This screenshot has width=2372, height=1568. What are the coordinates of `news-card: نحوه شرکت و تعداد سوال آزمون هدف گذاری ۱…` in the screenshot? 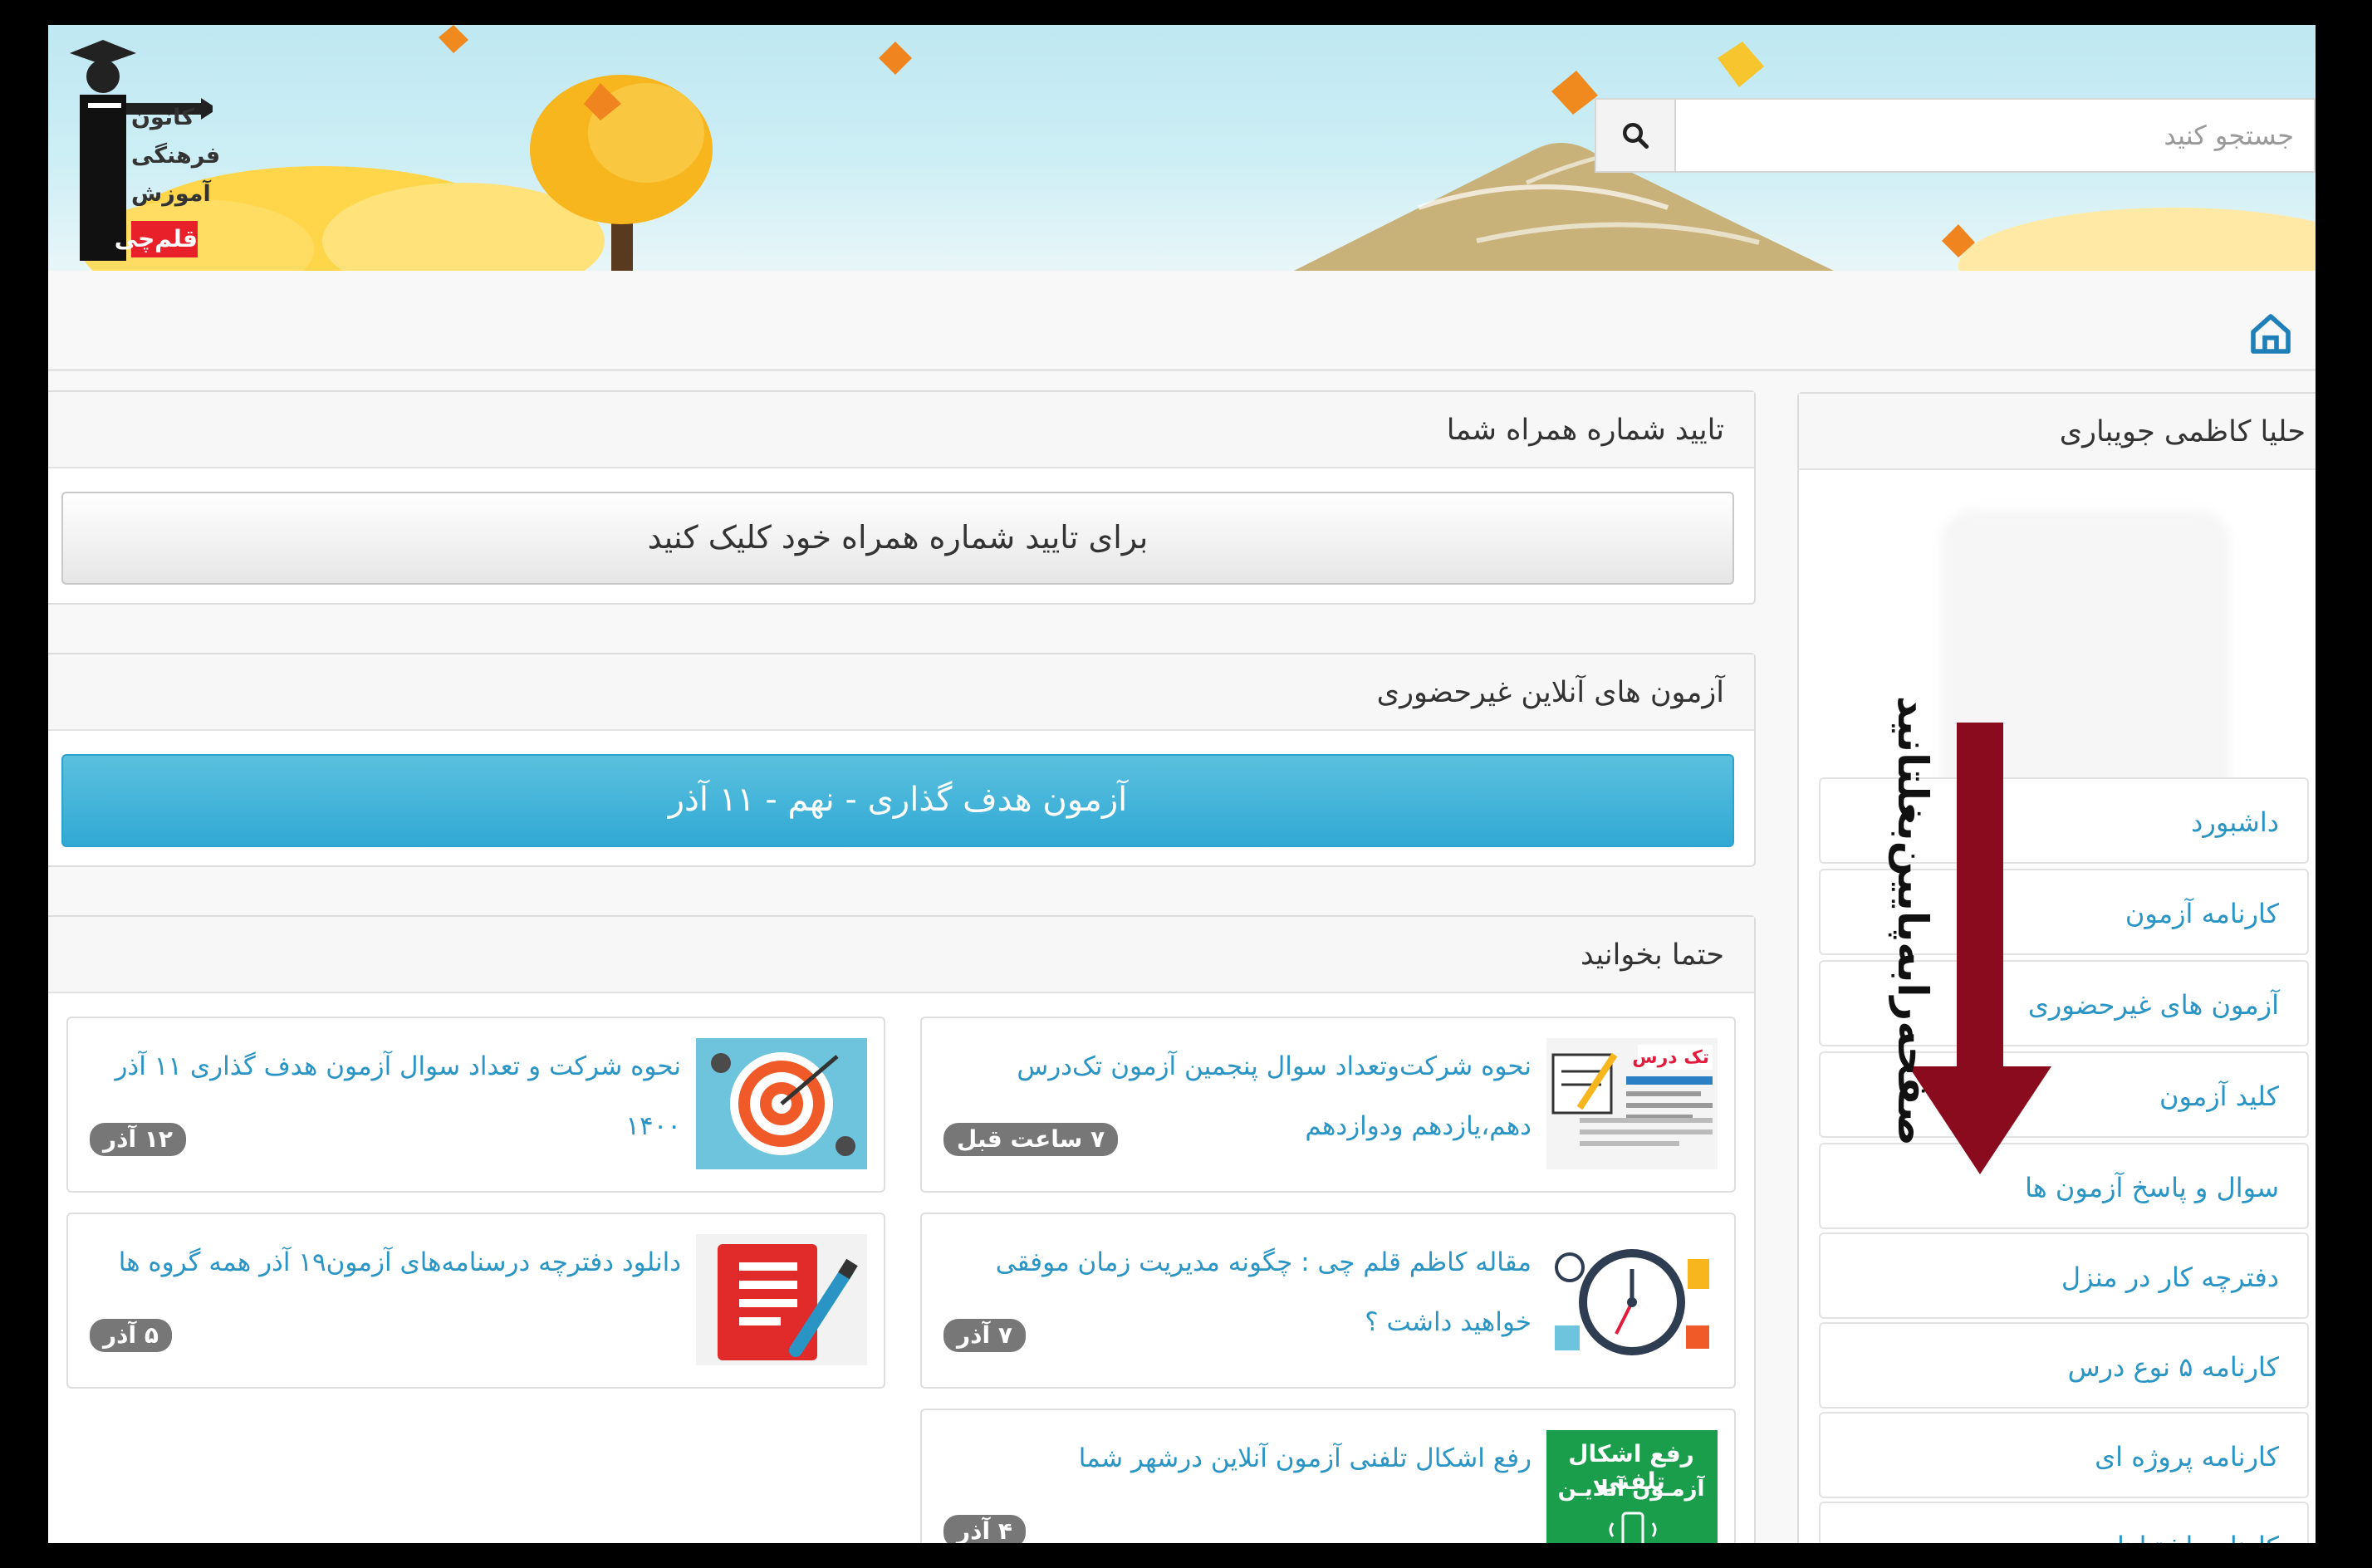 It's located at (475, 1105).